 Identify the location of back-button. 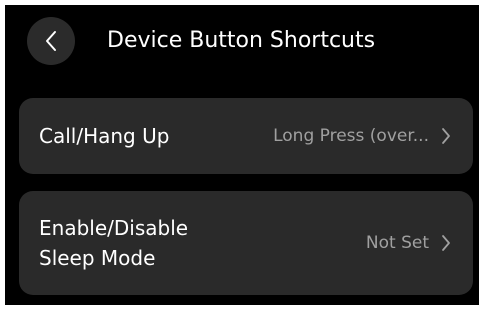
(51, 41).